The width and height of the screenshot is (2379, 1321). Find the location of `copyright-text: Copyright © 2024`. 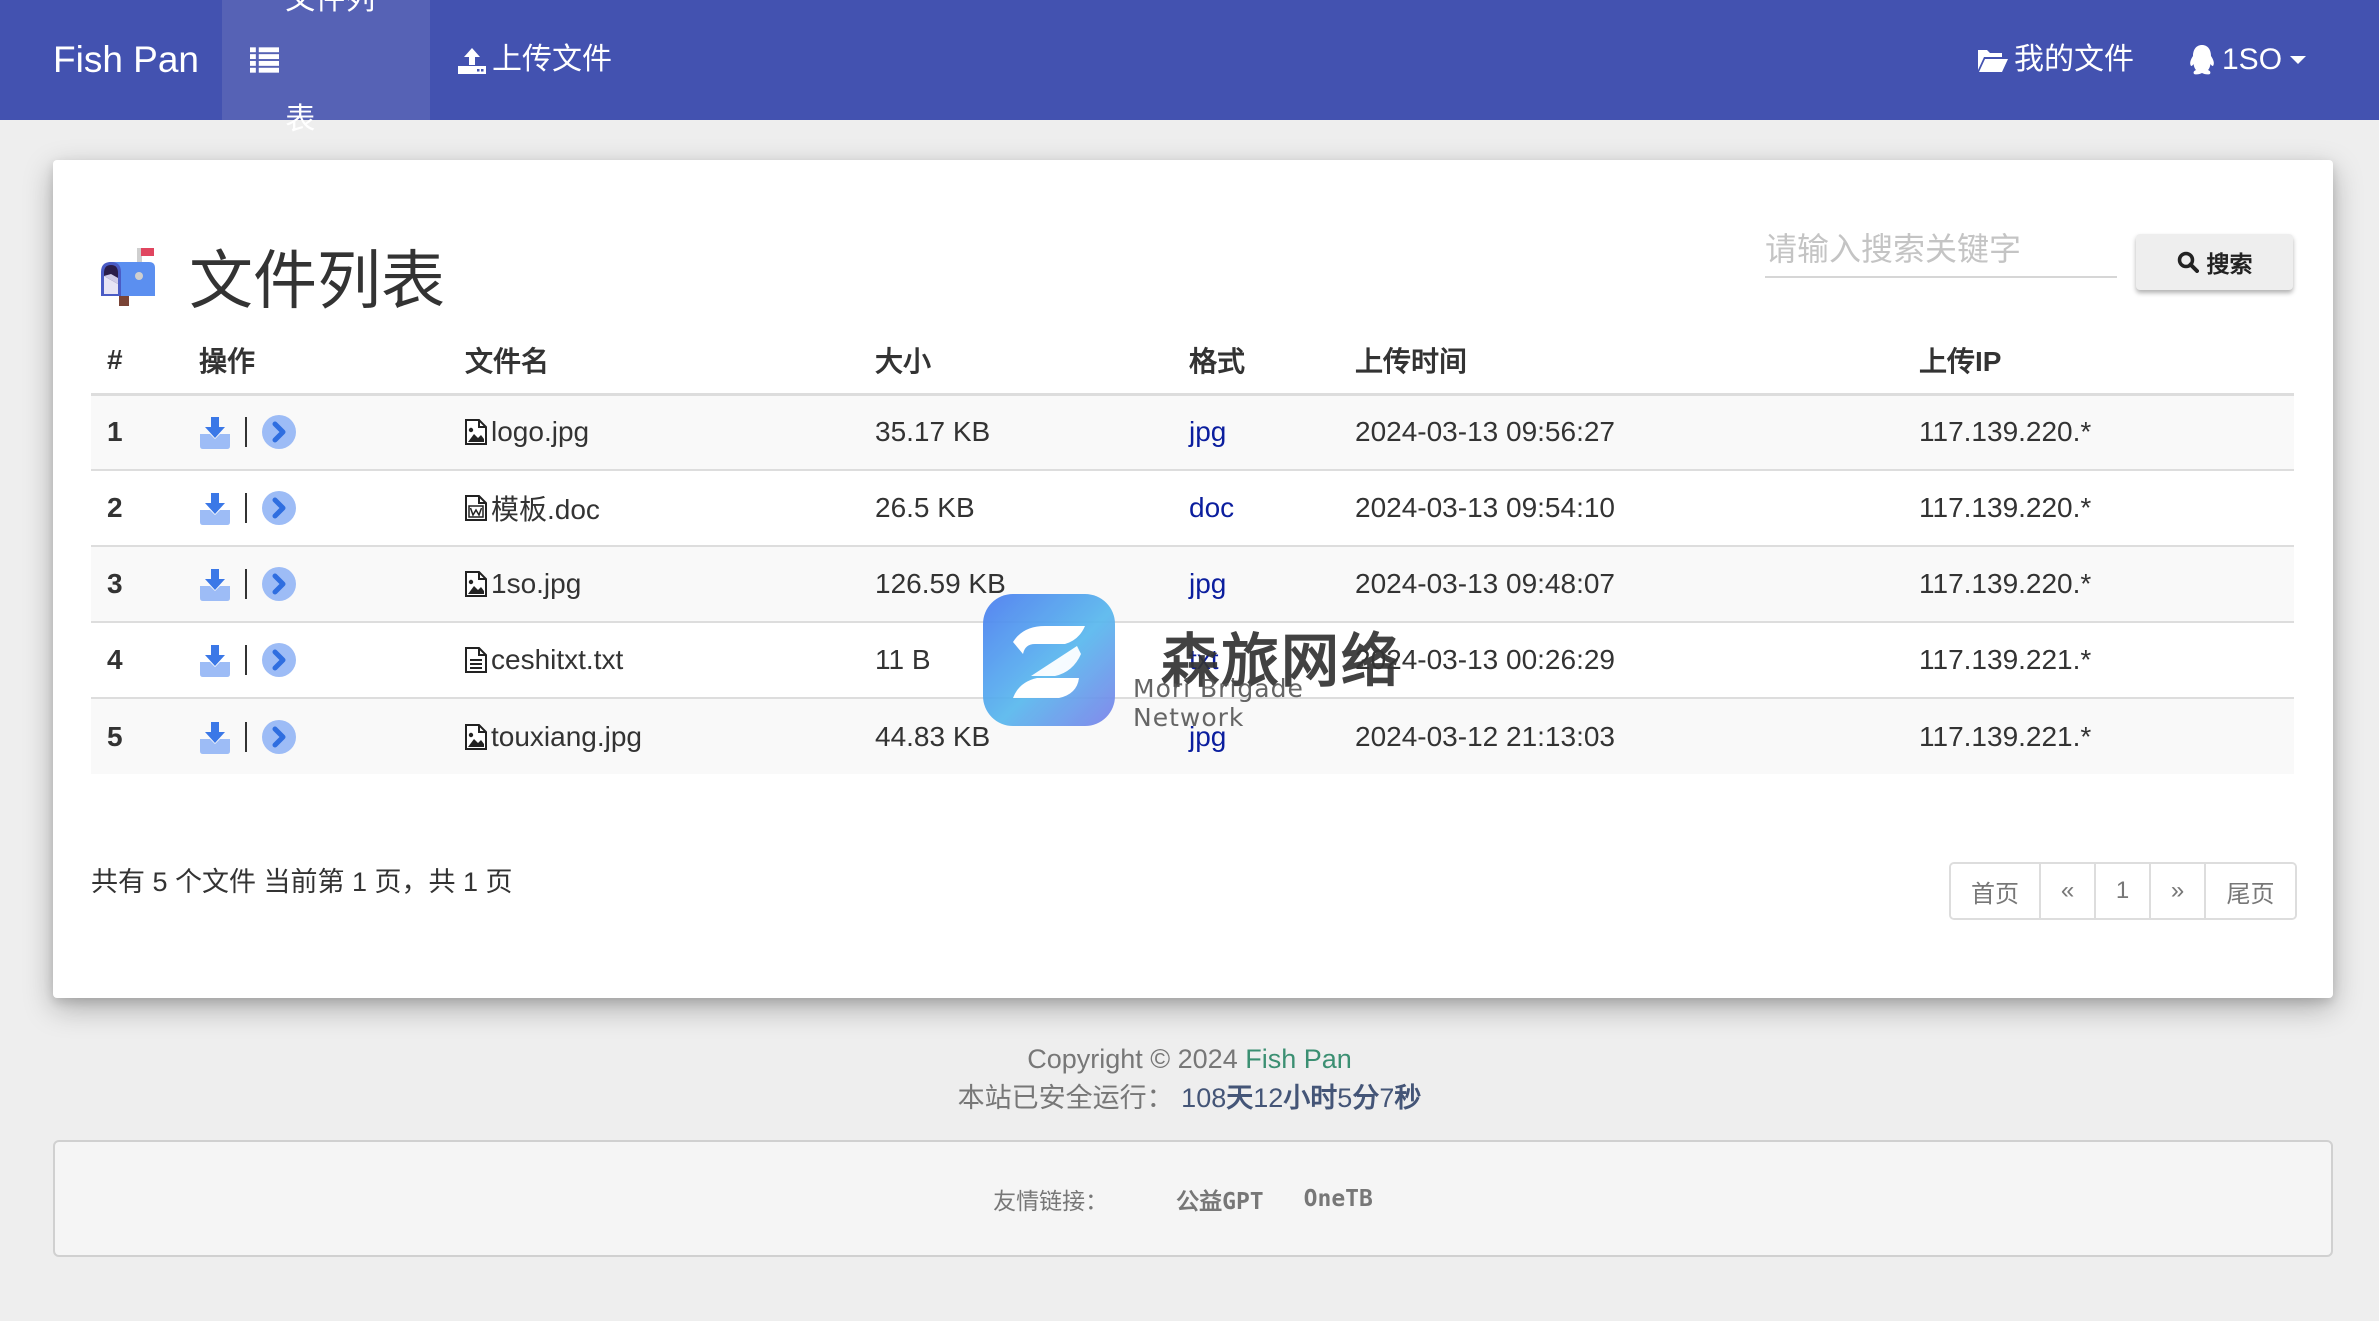

copyright-text: Copyright © 2024 is located at coordinates (1136, 1059).